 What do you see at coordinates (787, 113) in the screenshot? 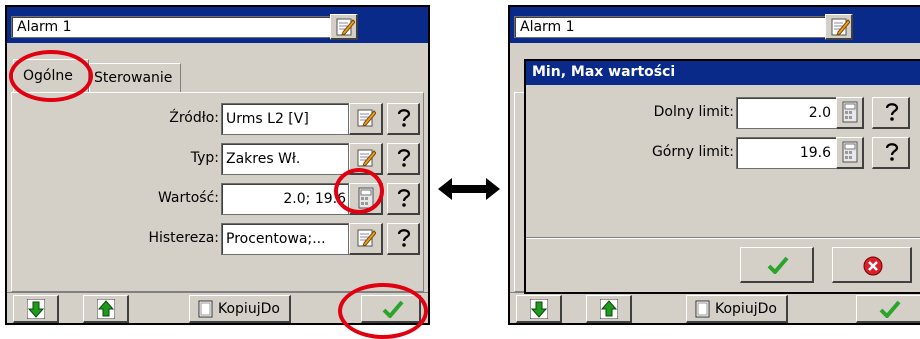
I see `lower-limit-field: 2.0` at bounding box center [787, 113].